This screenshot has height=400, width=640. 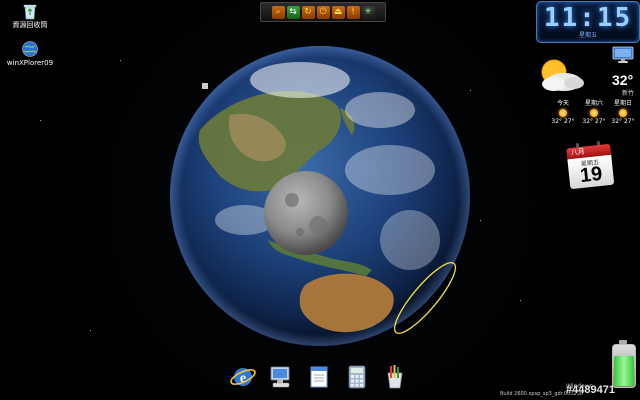 I want to click on dock-item-my-computer, so click(x=281, y=377).